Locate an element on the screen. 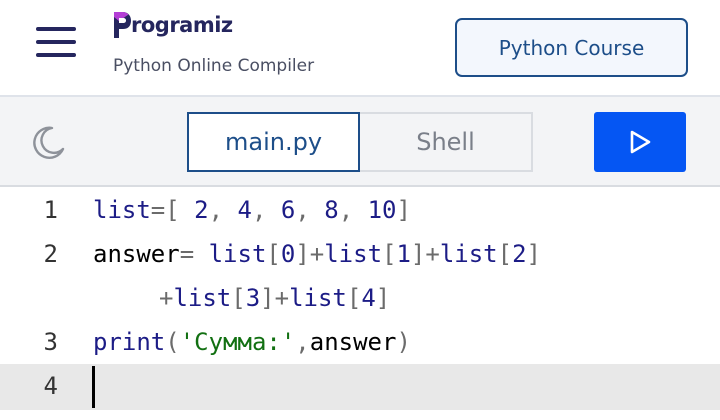 Image resolution: width=720 pixels, height=420 pixels. code-token: =[ is located at coordinates (172, 210).